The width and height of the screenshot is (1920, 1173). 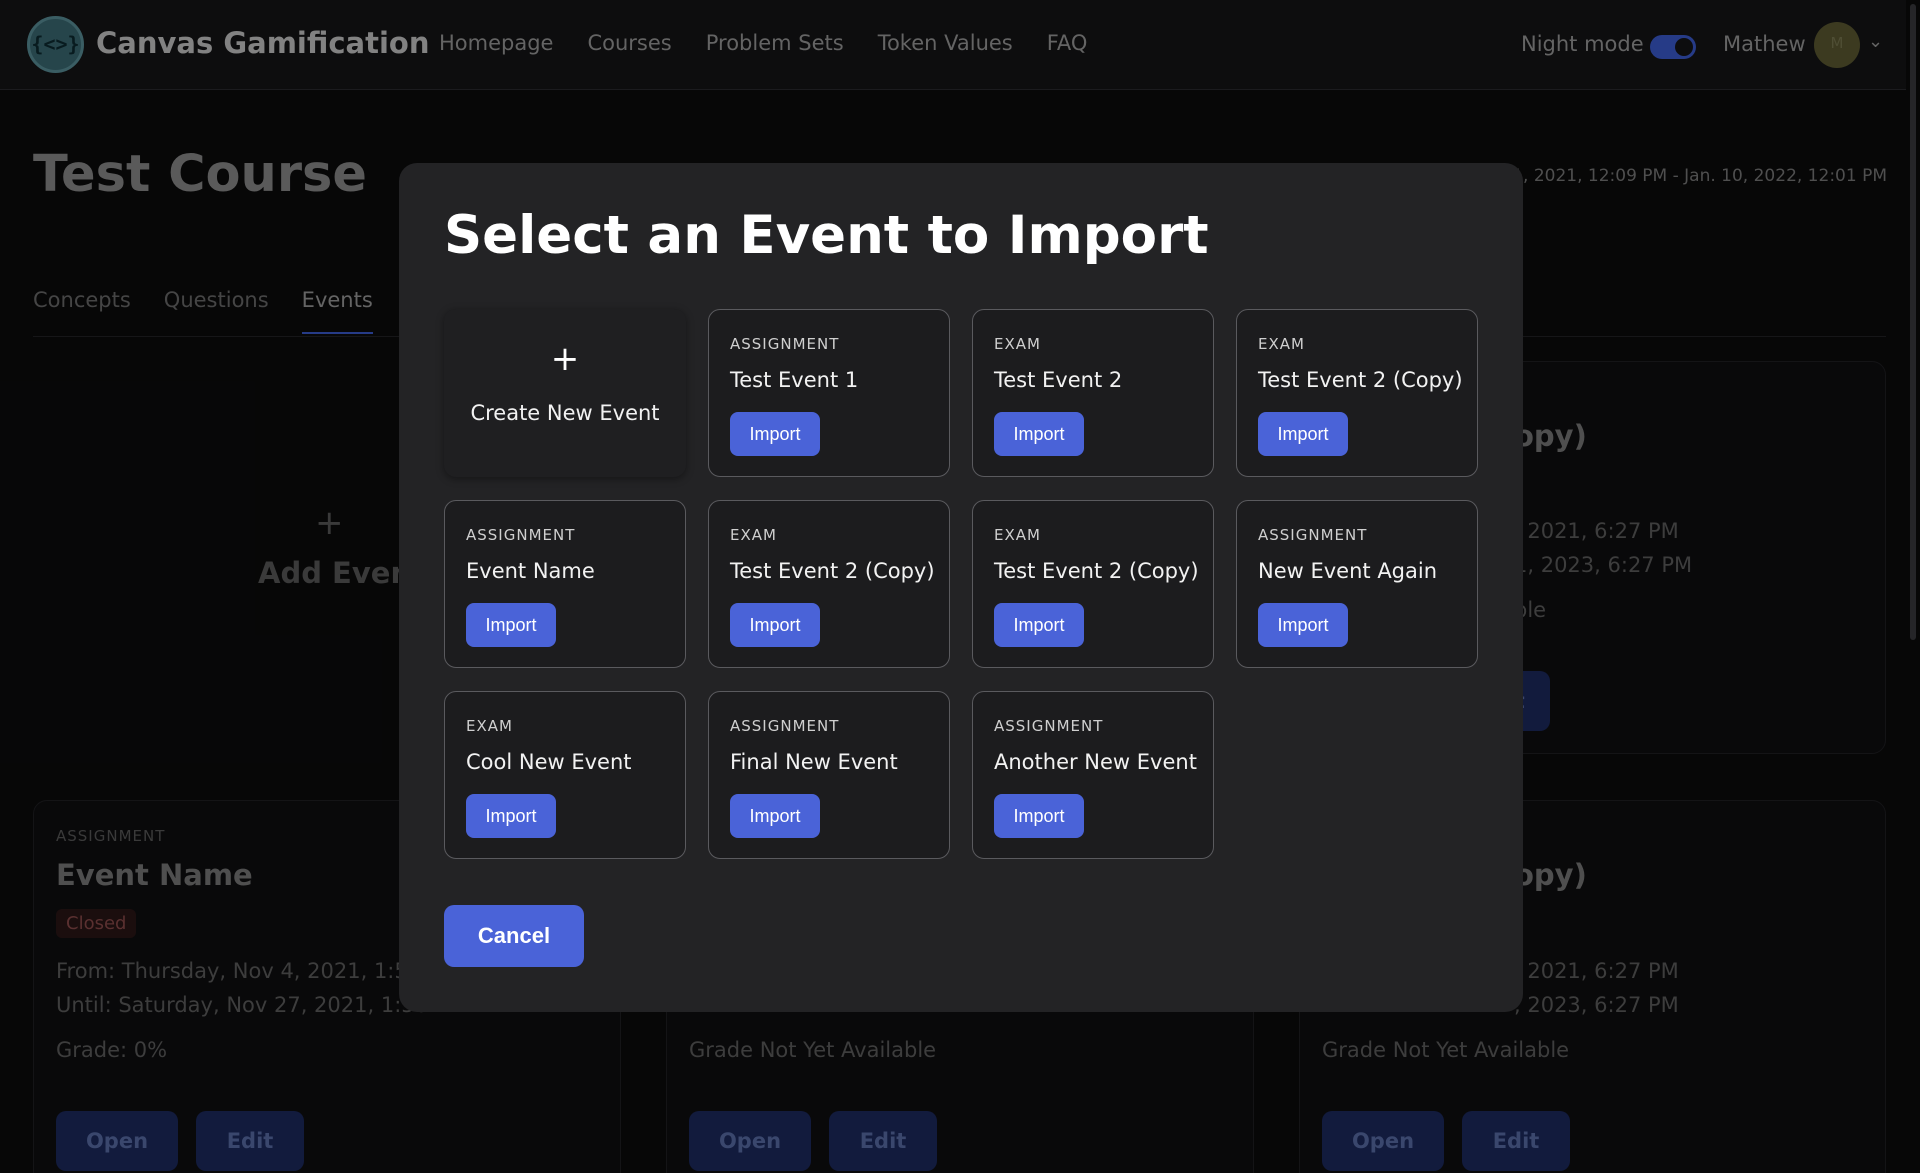 What do you see at coordinates (565, 359) in the screenshot?
I see `plus-icon: +` at bounding box center [565, 359].